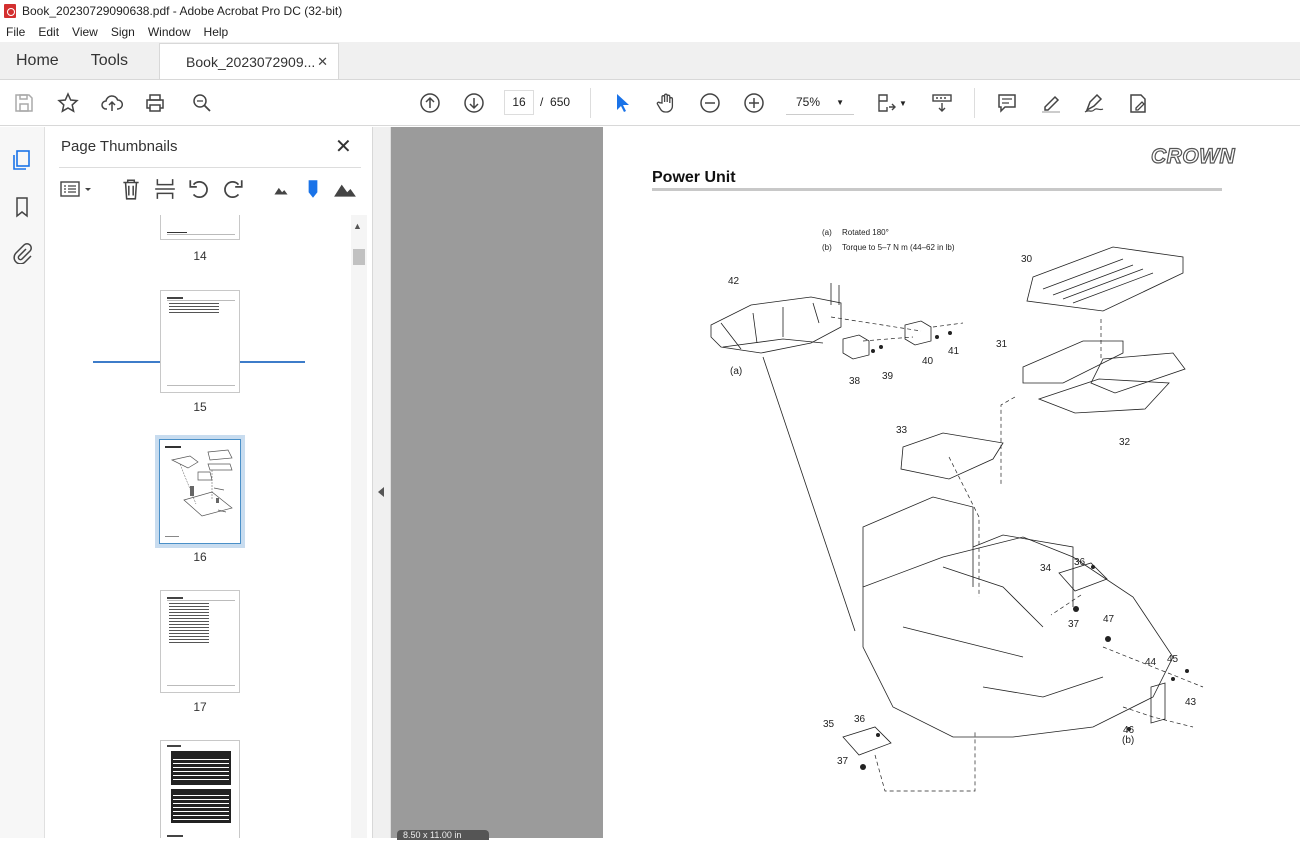  What do you see at coordinates (37, 61) in the screenshot?
I see `tab-home: Home` at bounding box center [37, 61].